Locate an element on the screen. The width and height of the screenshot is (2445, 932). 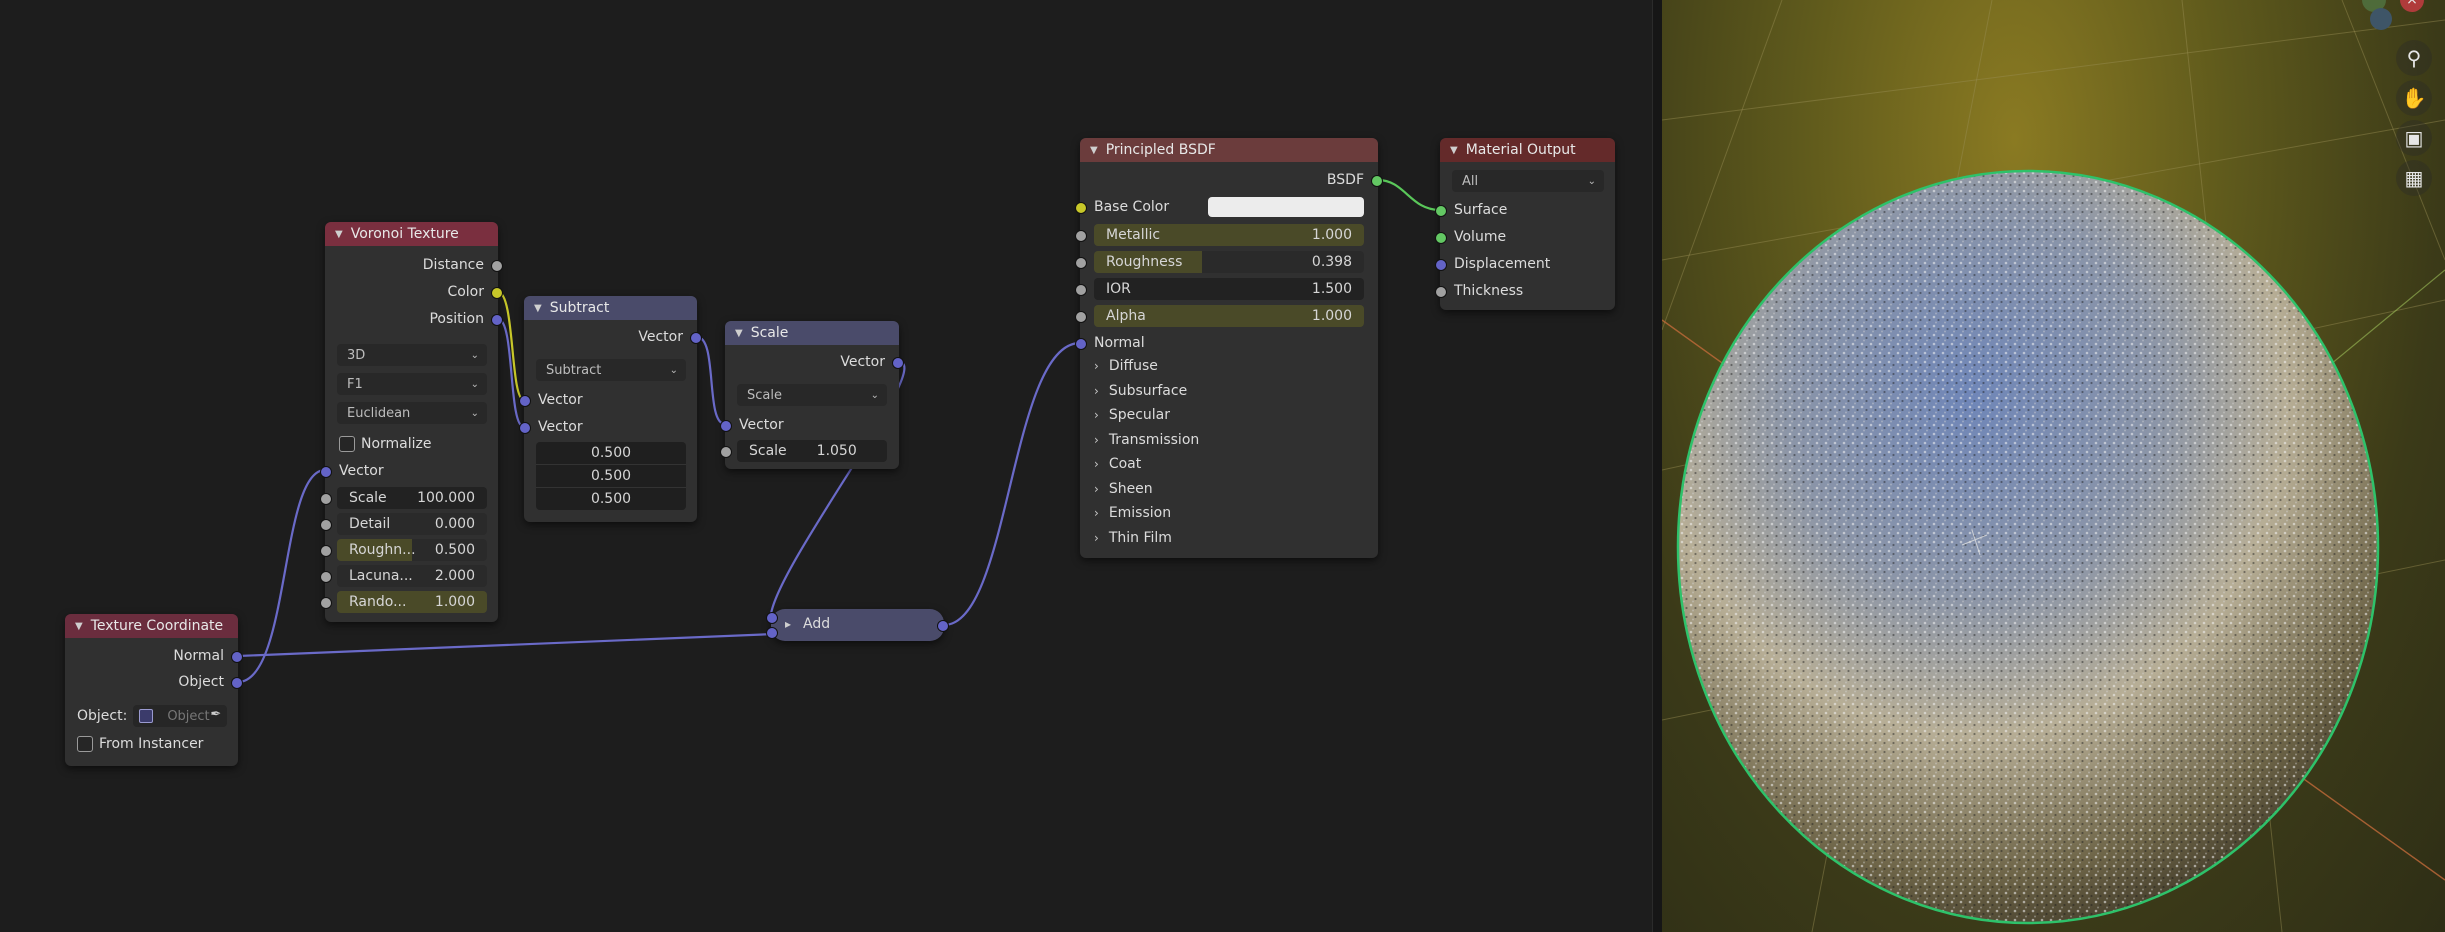
socket-randomness is located at coordinates (326, 603).